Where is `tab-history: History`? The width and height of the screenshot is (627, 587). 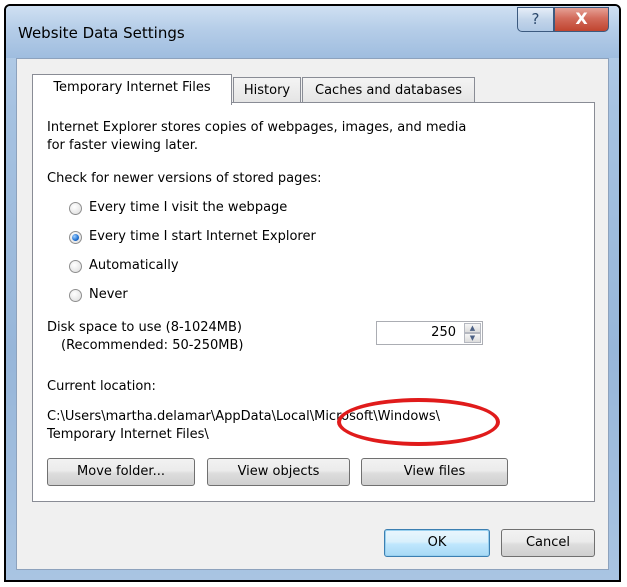
tab-history: History is located at coordinates (267, 91).